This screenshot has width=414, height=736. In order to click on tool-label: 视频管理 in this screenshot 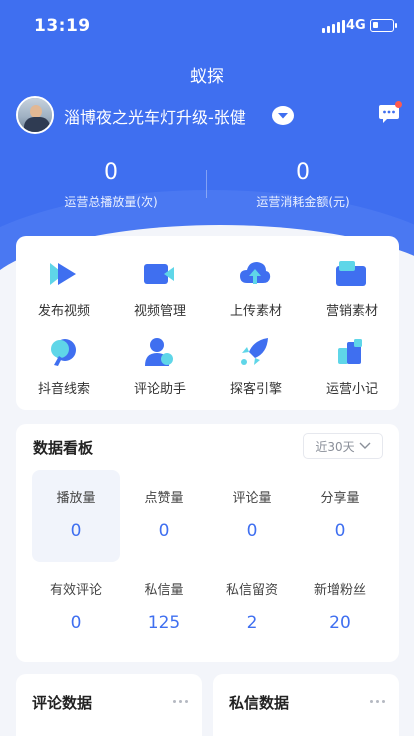, I will do `click(159, 311)`.